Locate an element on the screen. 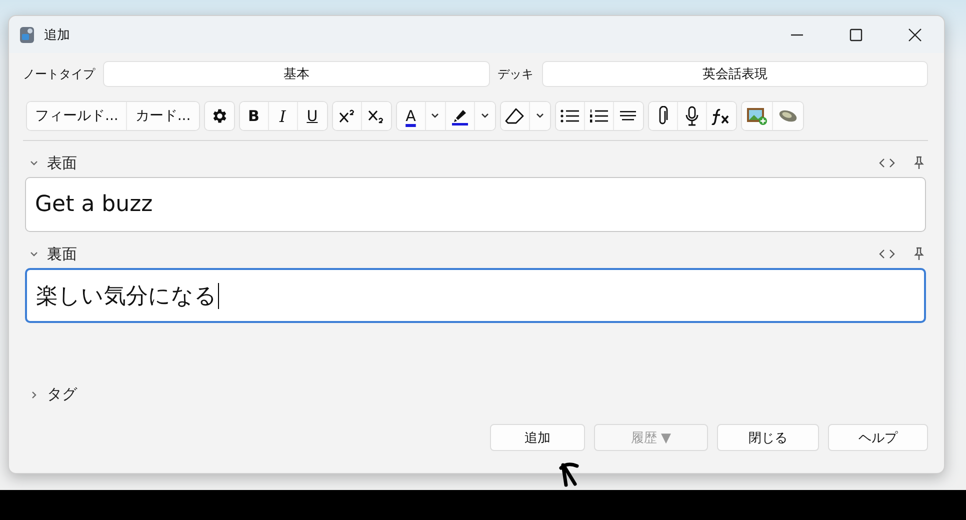  bold-button: B is located at coordinates (254, 116).